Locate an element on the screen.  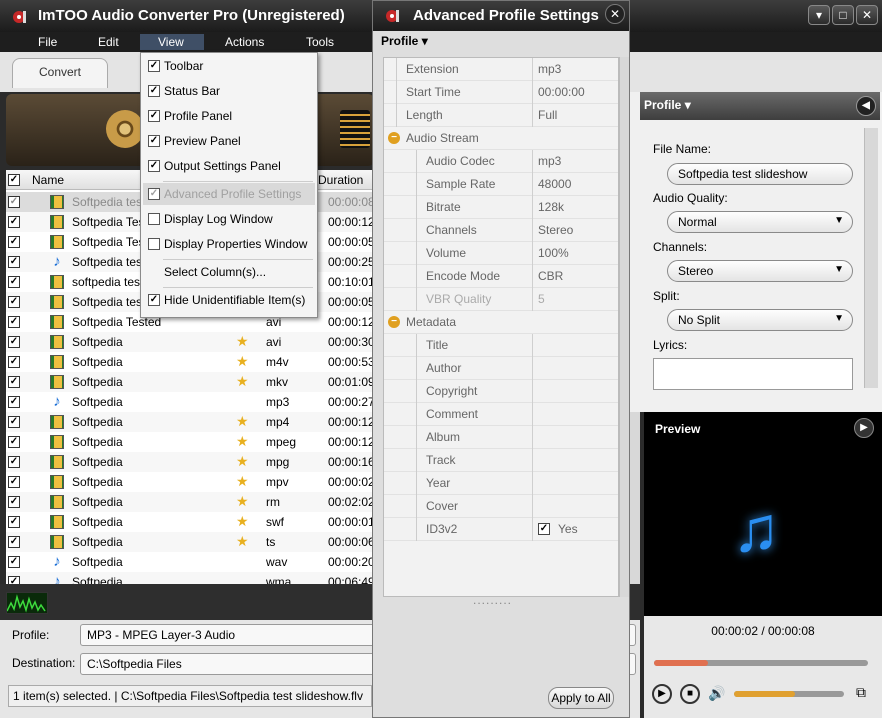
property-row: VBR Quality 5 is located at coordinates (501, 299).